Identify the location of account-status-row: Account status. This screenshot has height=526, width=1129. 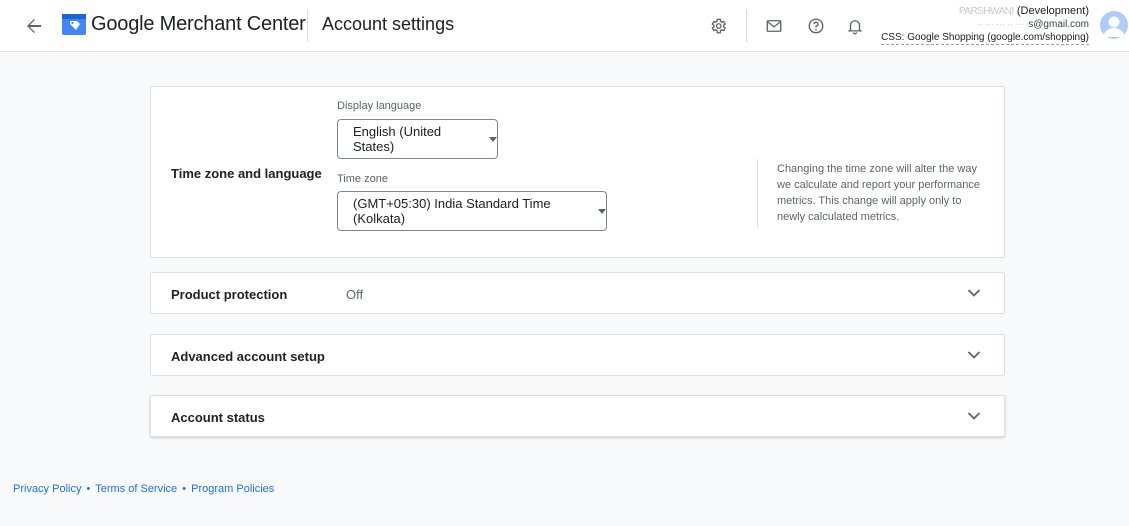
(577, 416).